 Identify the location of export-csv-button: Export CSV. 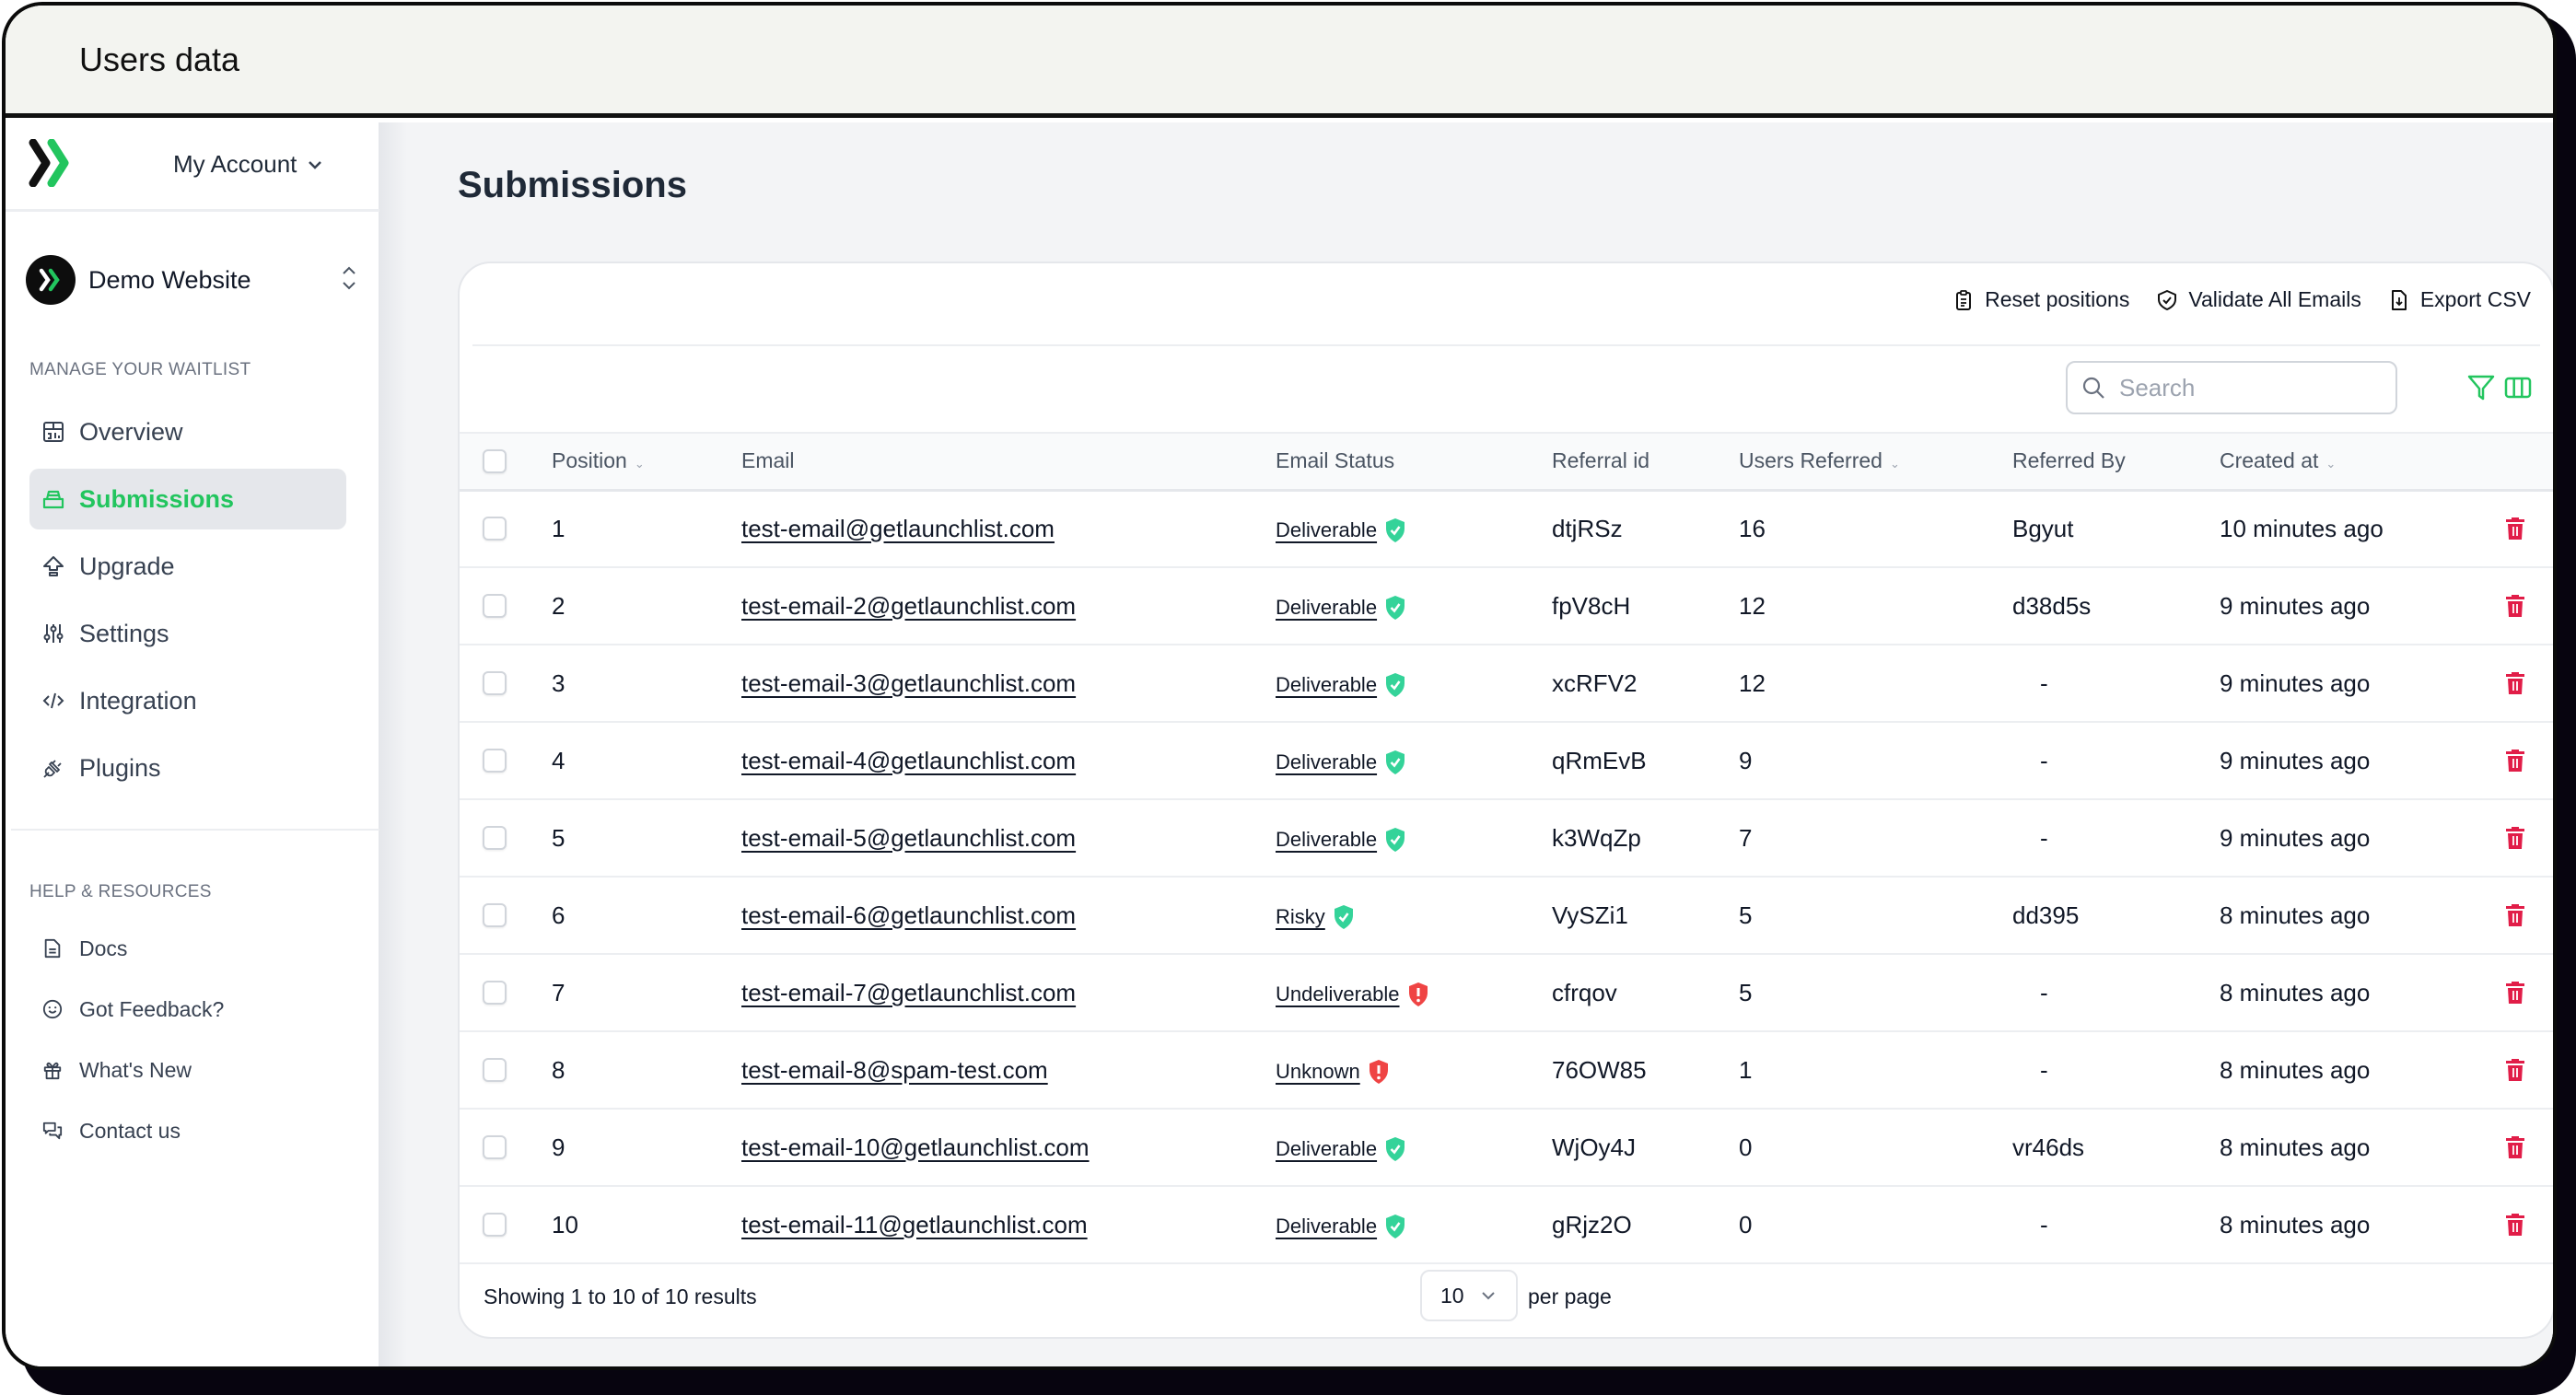
(2460, 299).